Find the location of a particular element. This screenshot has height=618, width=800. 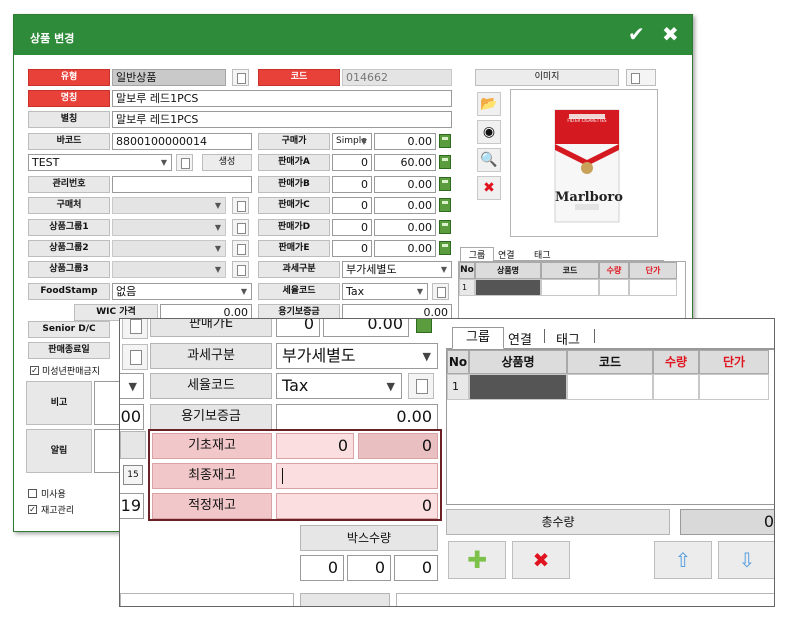

box-qty-field-1: 0 is located at coordinates (322, 568).